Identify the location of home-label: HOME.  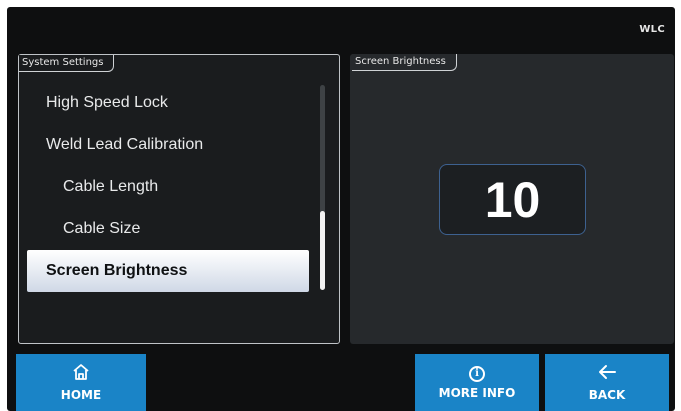
(81, 395).